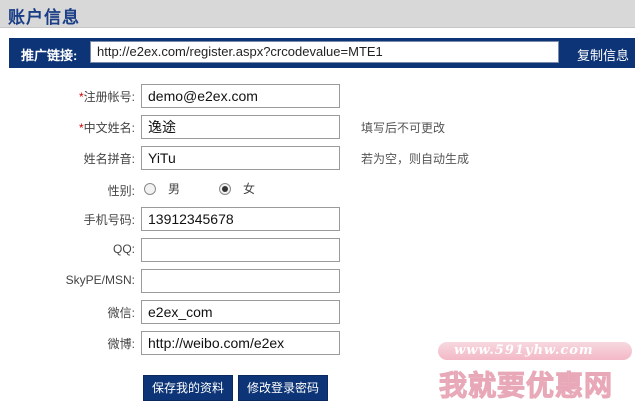 This screenshot has width=635, height=406. What do you see at coordinates (121, 344) in the screenshot?
I see `weibo-label: 微博:` at bounding box center [121, 344].